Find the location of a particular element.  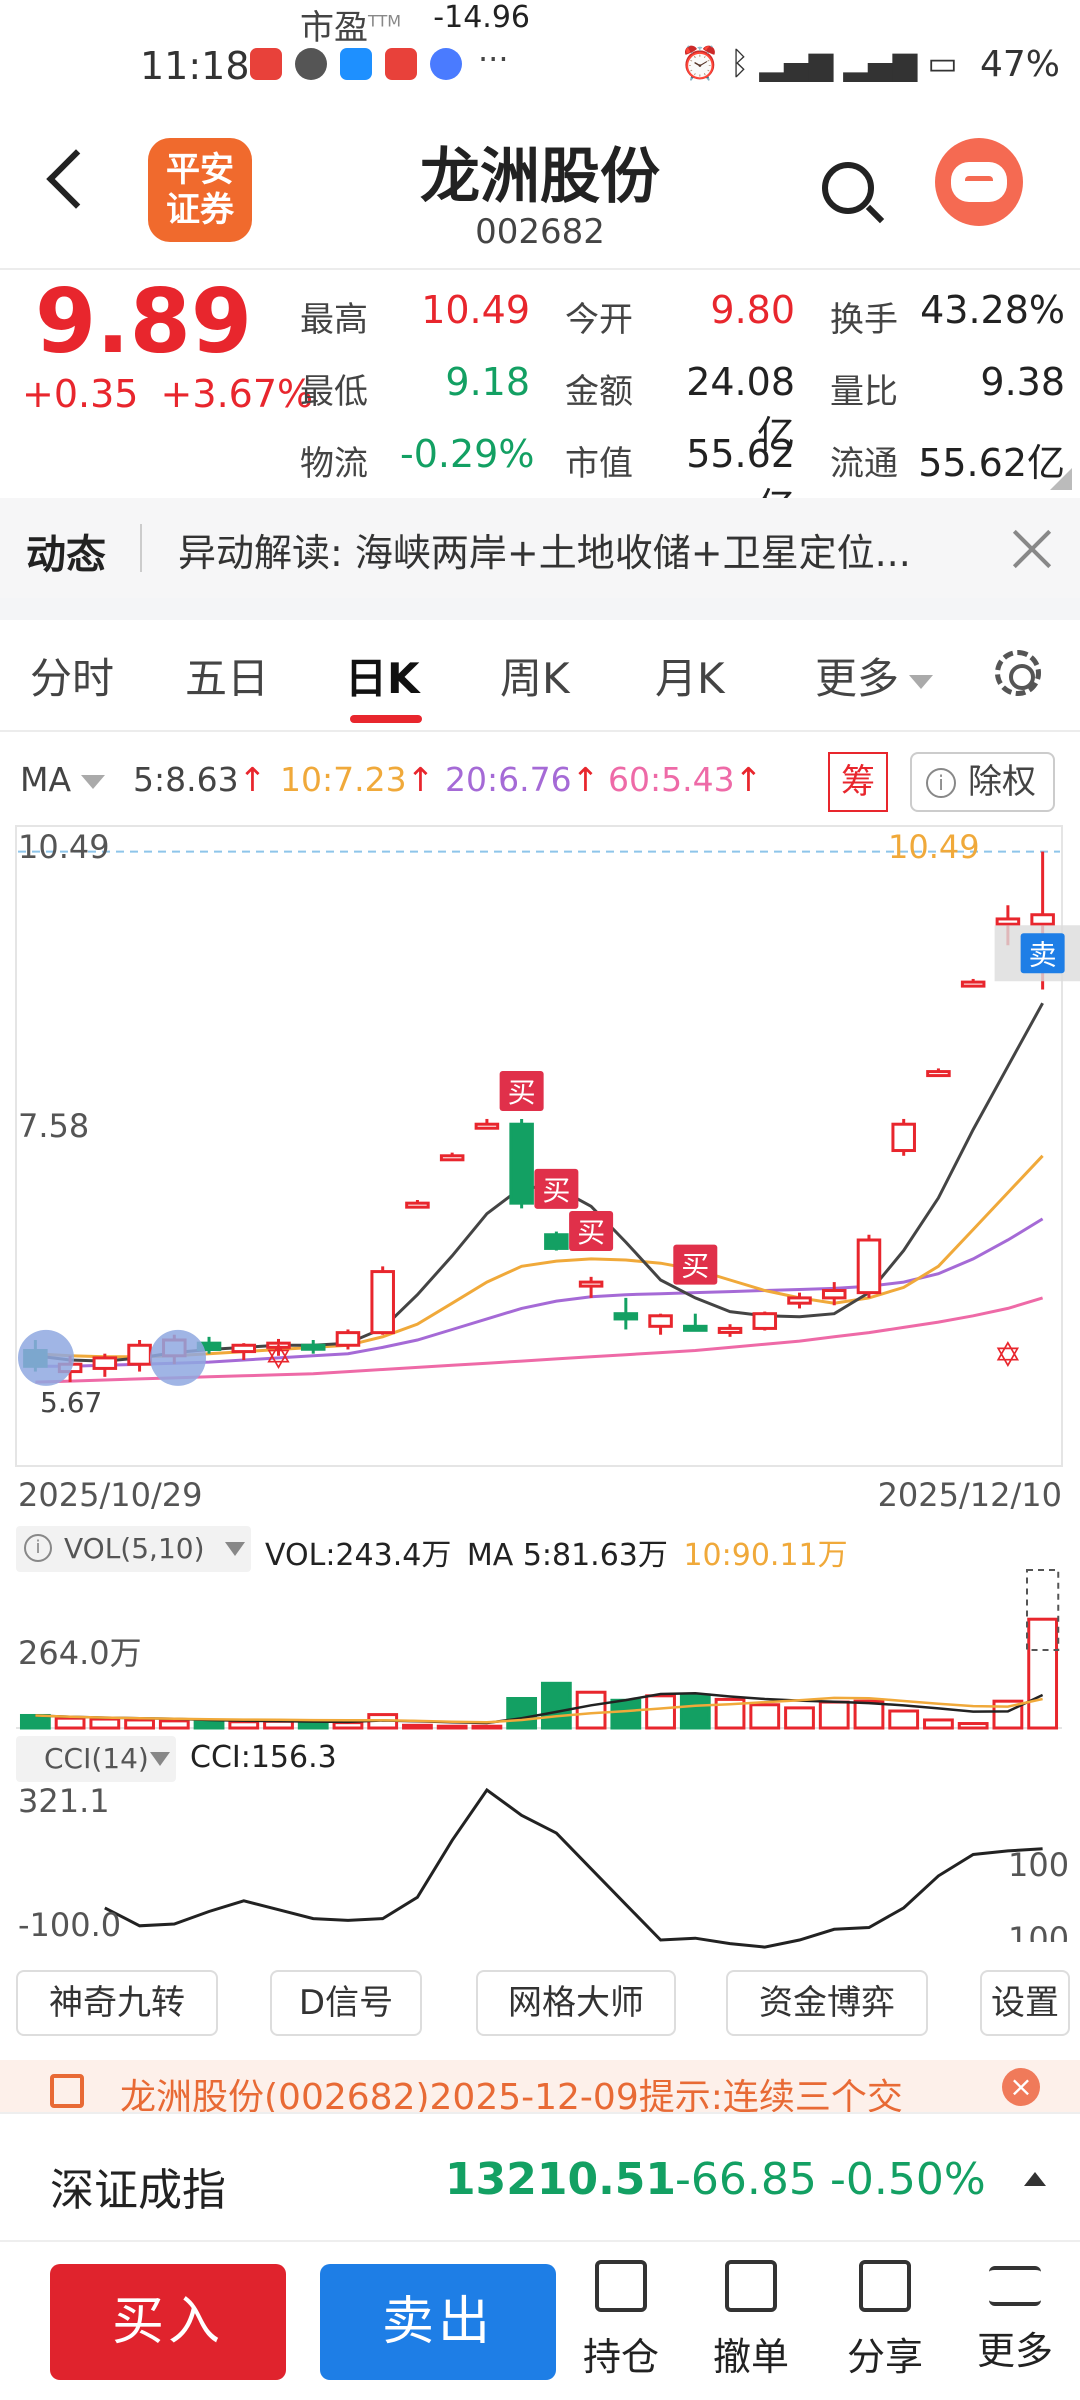

buy-badge-label: 买 is located at coordinates (522, 1092).